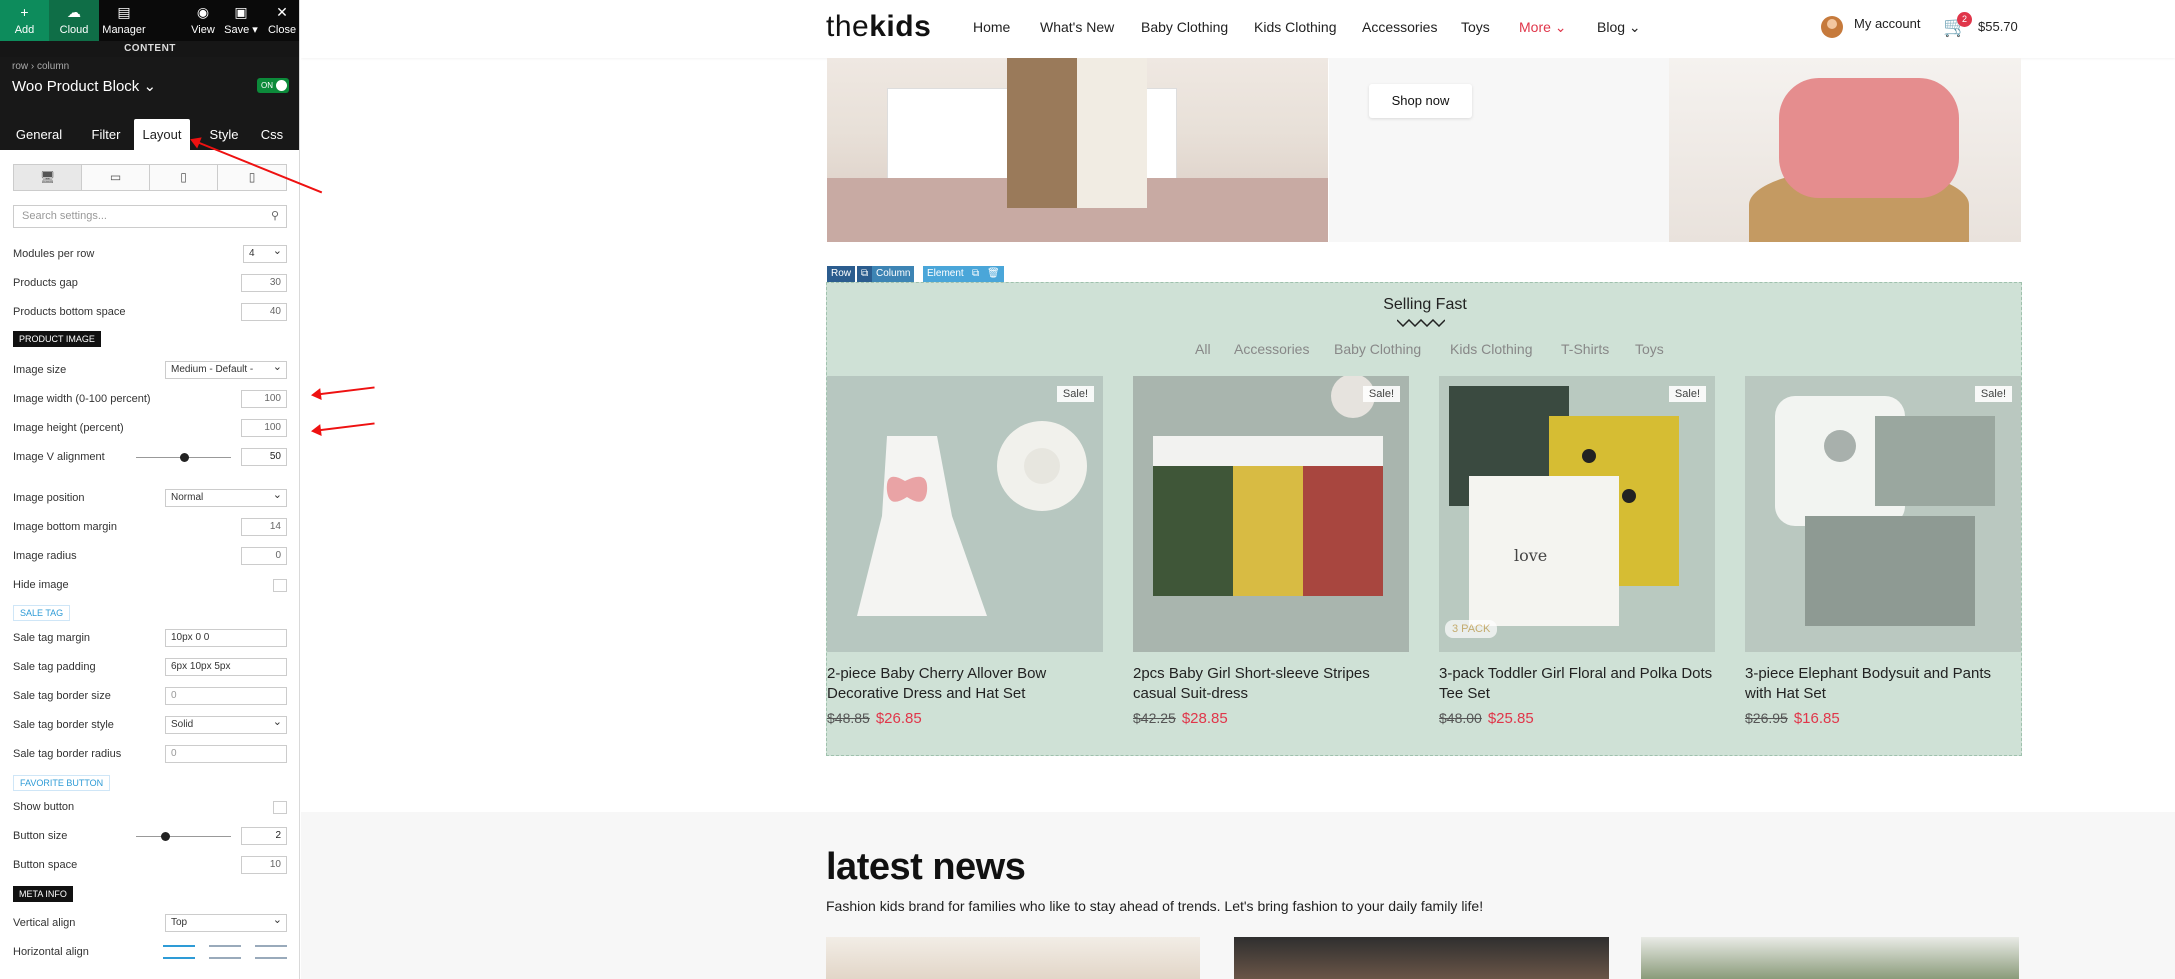  What do you see at coordinates (150, 369) in the screenshot?
I see `setting-image-size: Image size Medium - Default -` at bounding box center [150, 369].